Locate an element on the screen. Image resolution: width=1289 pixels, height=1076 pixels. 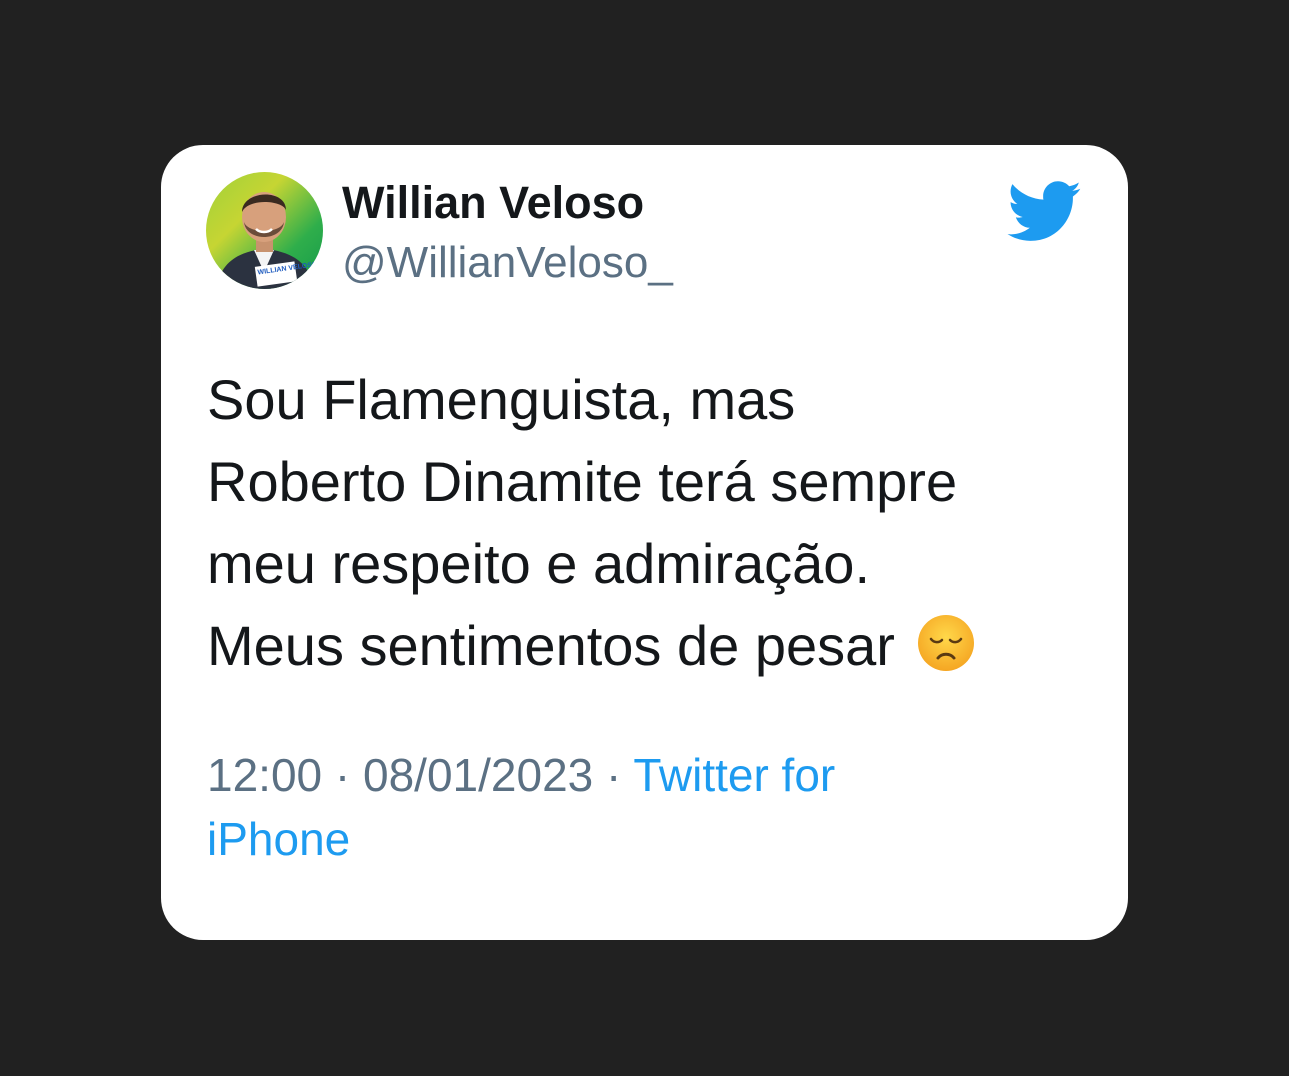
twitter-bird-icon is located at coordinates (1044, 211).